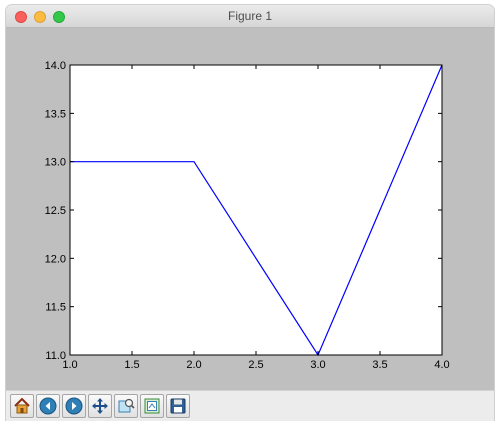 The width and height of the screenshot is (500, 421). Describe the element at coordinates (55, 259) in the screenshot. I see `y-tick-label: 12.0` at that location.